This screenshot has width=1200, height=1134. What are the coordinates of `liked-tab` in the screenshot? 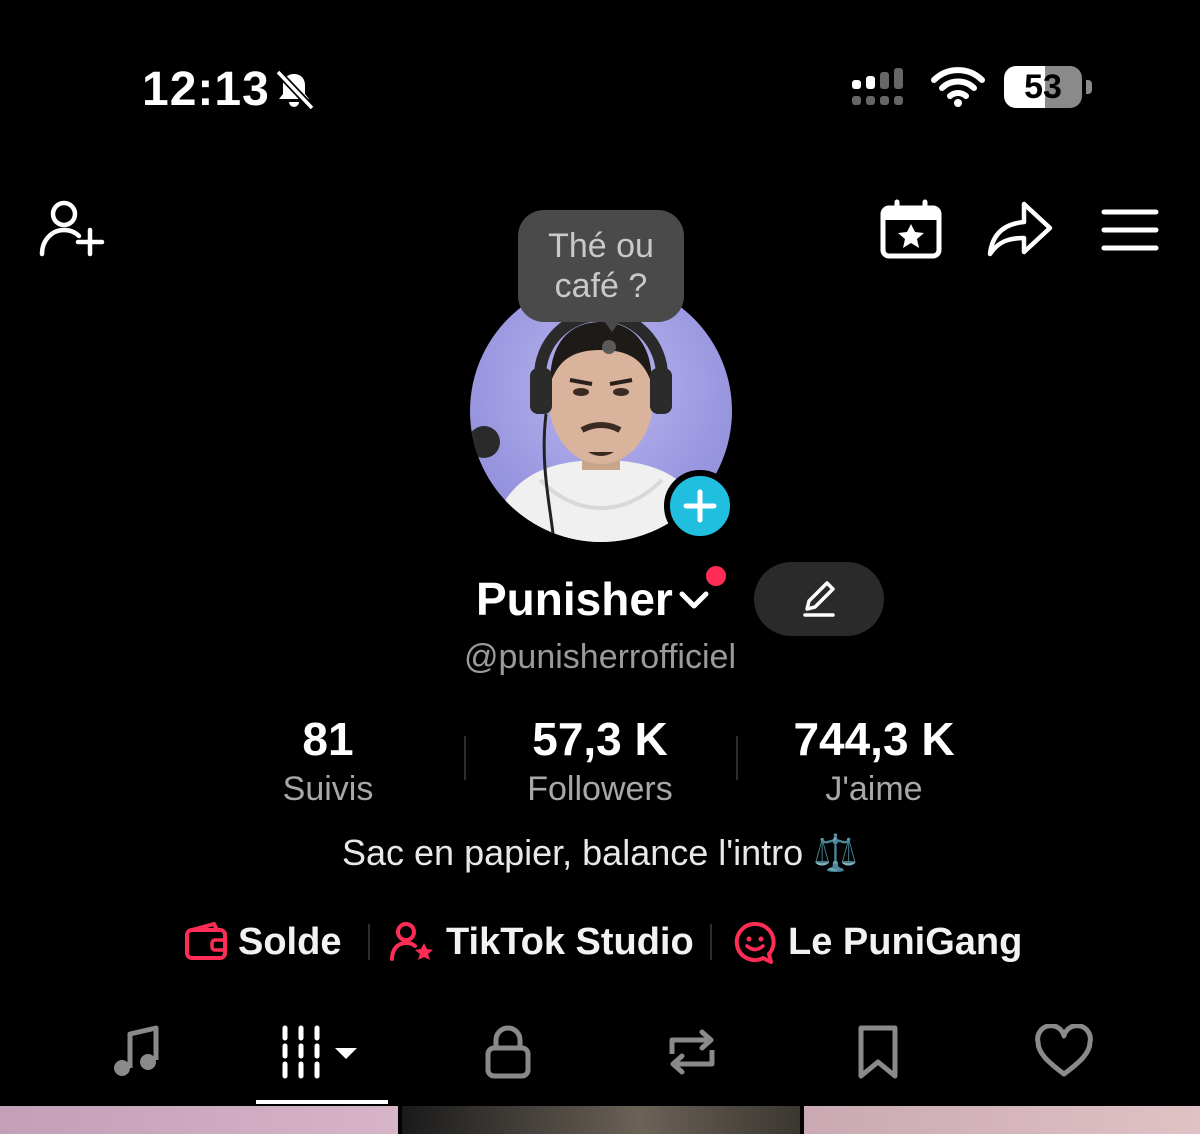 It's located at (1064, 1052).